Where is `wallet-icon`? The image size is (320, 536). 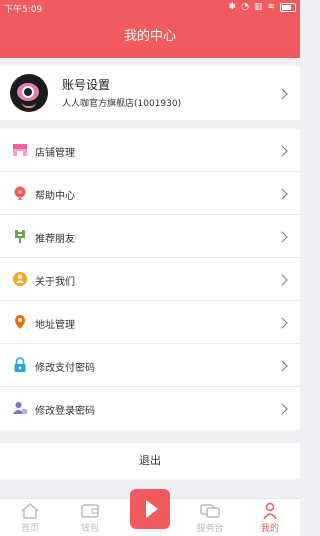 wallet-icon is located at coordinates (90, 511).